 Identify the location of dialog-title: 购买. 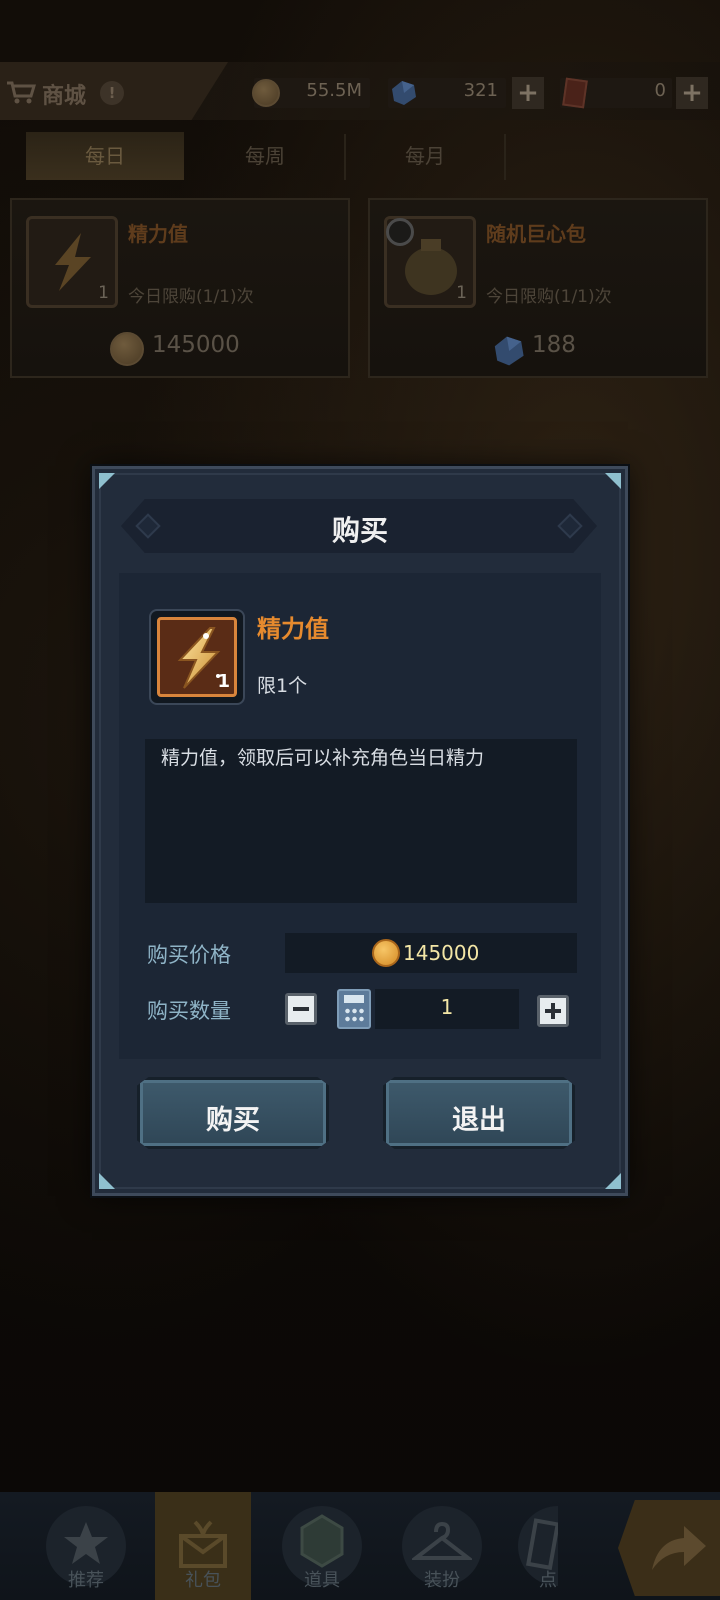
(359, 530).